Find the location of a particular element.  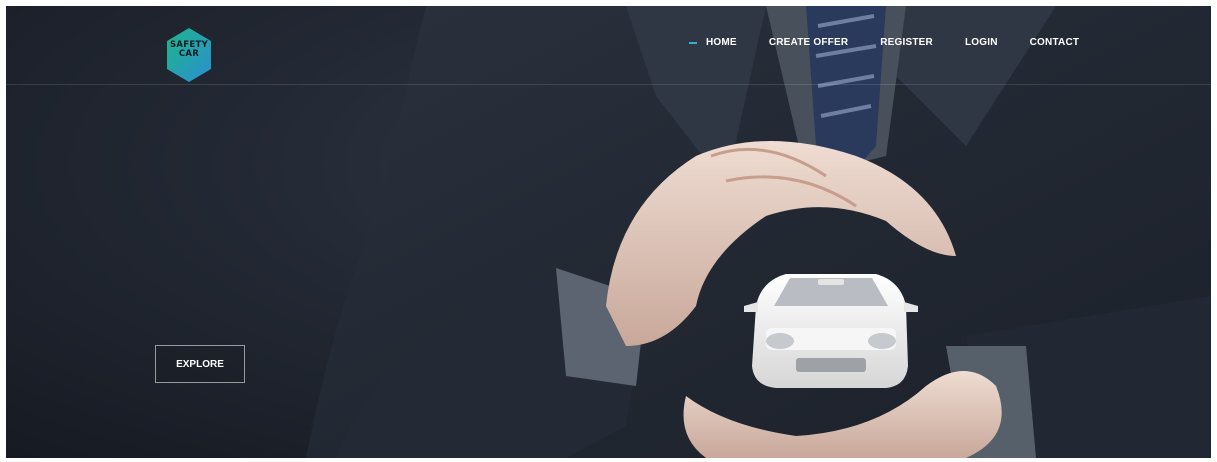

logo-text: SAFETY CAR is located at coordinates (189, 49).